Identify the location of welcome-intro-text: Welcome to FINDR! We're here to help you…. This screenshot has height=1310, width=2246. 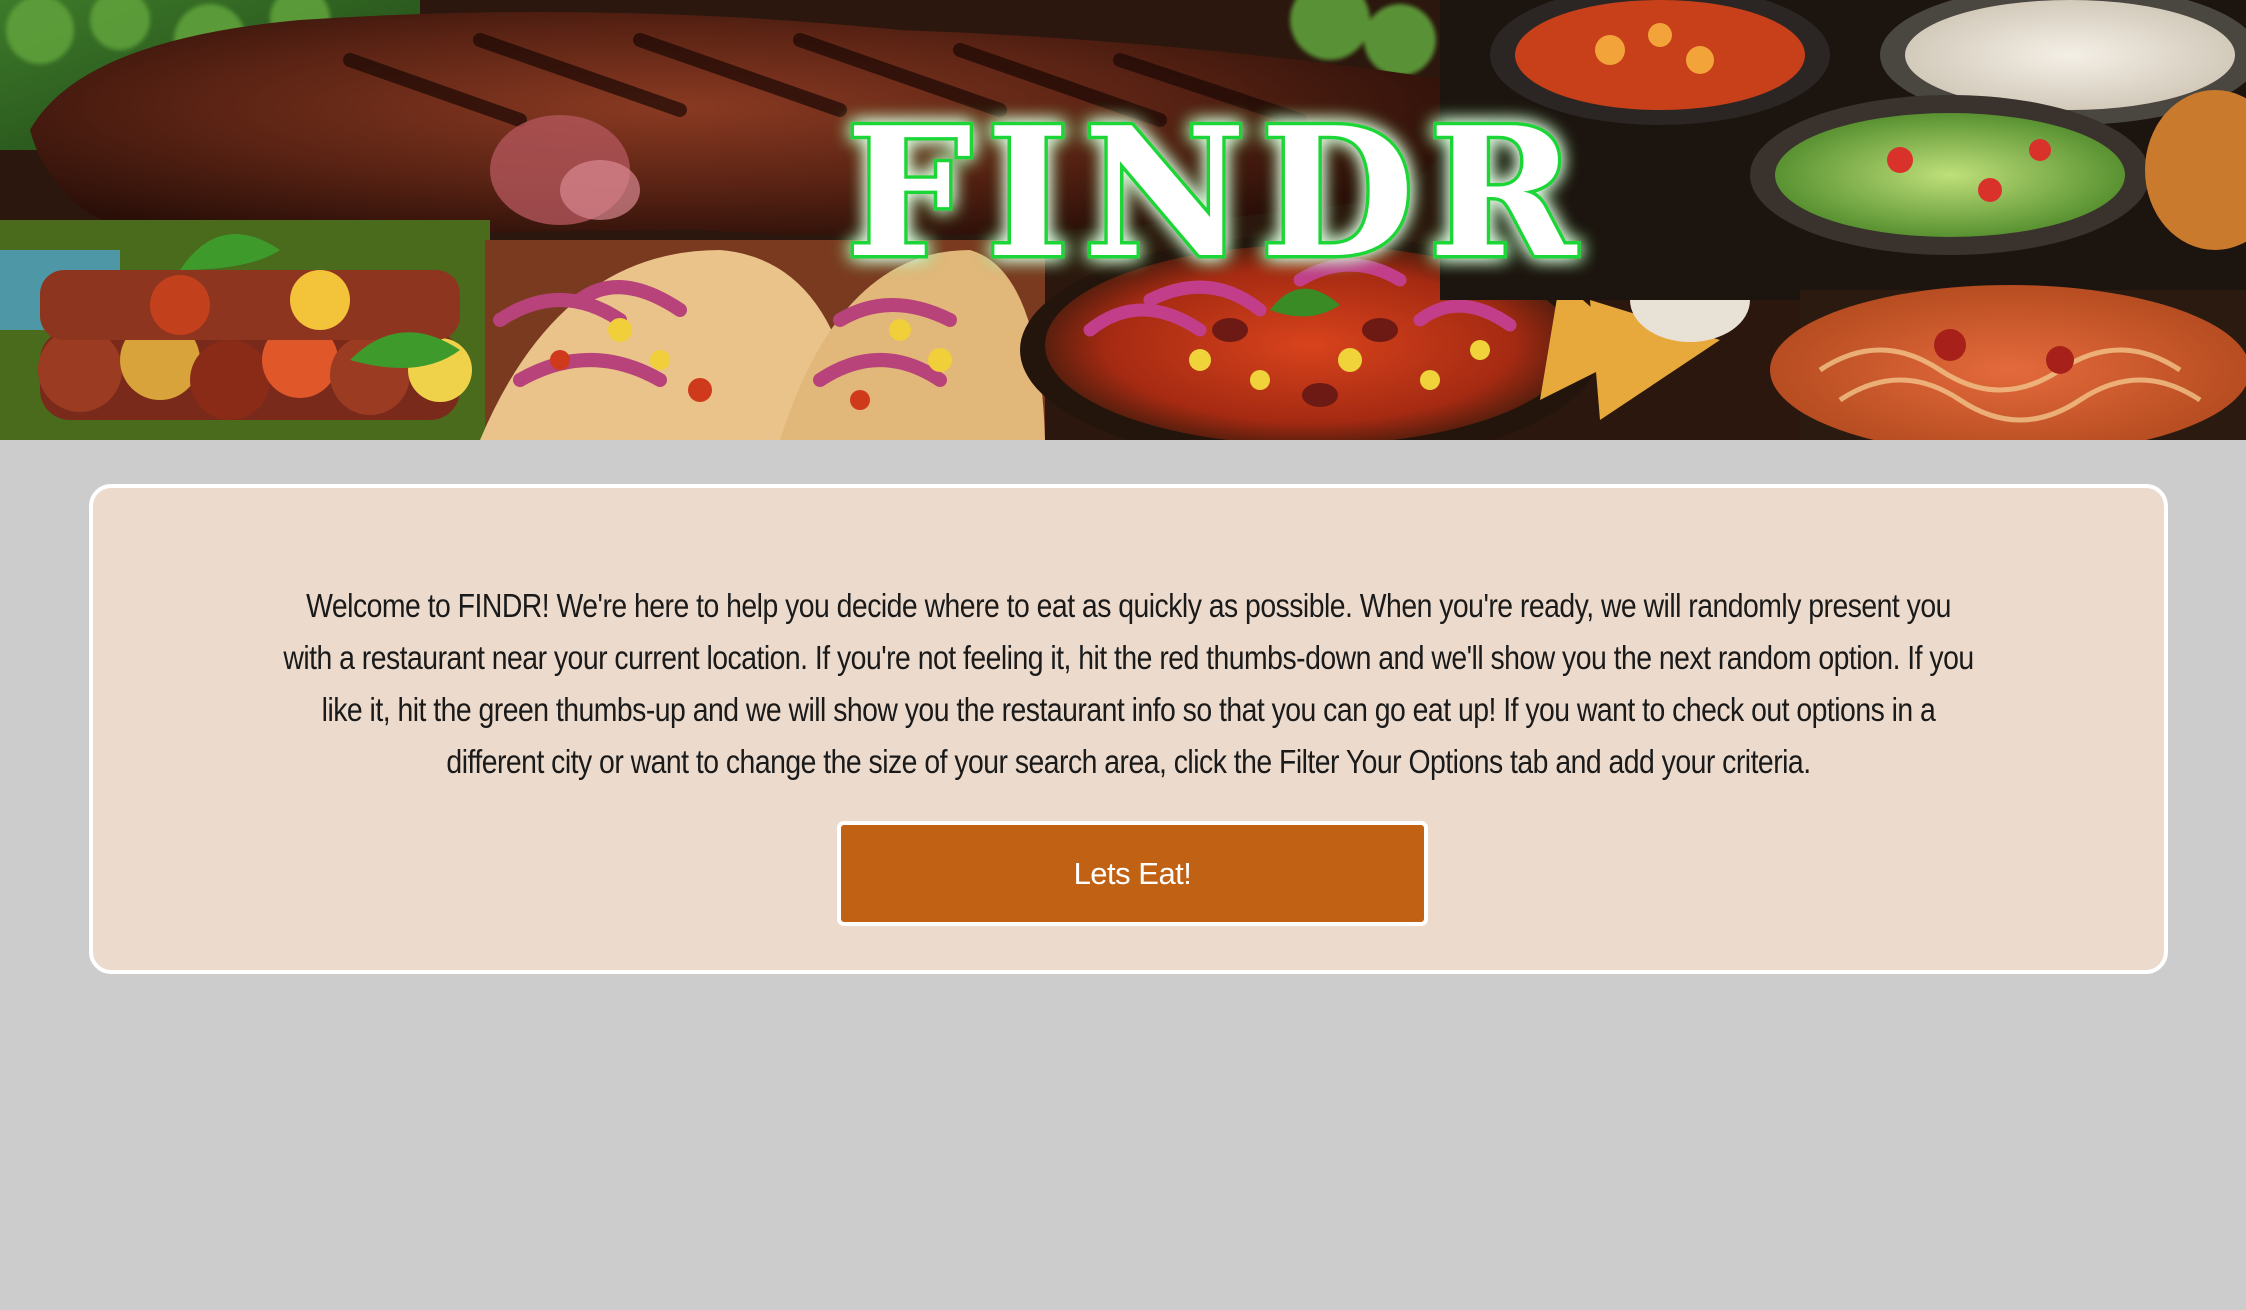
(1128, 683).